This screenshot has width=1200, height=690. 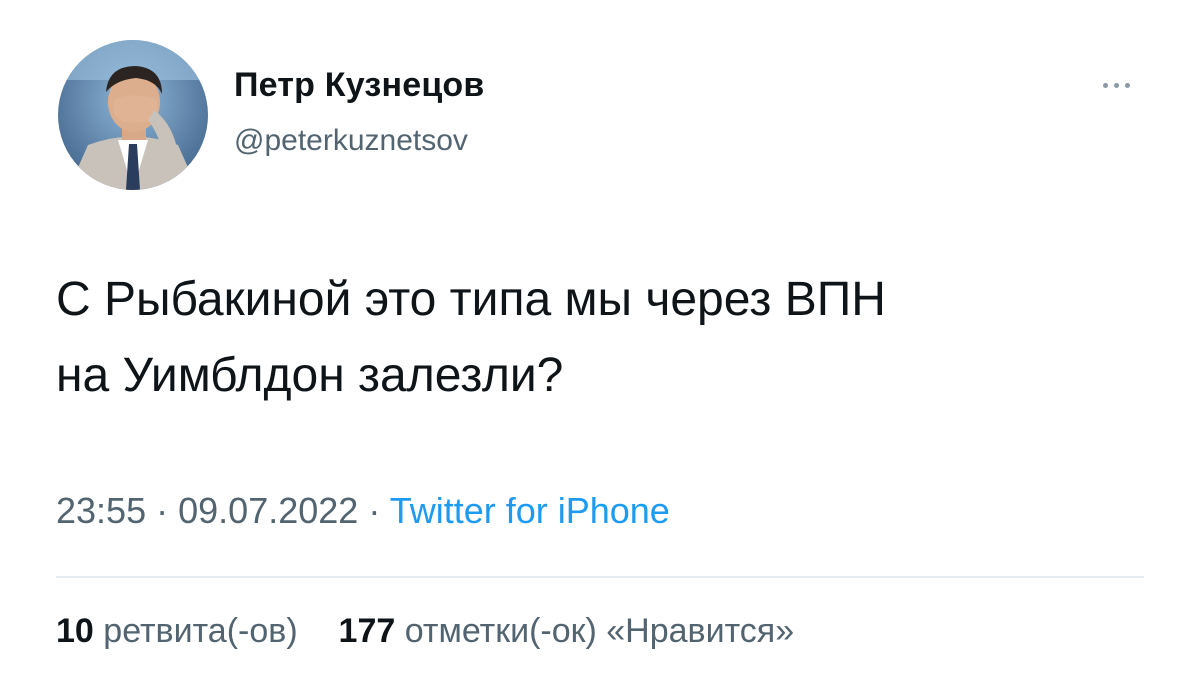 What do you see at coordinates (75, 631) in the screenshot?
I see `retweets-count: 10` at bounding box center [75, 631].